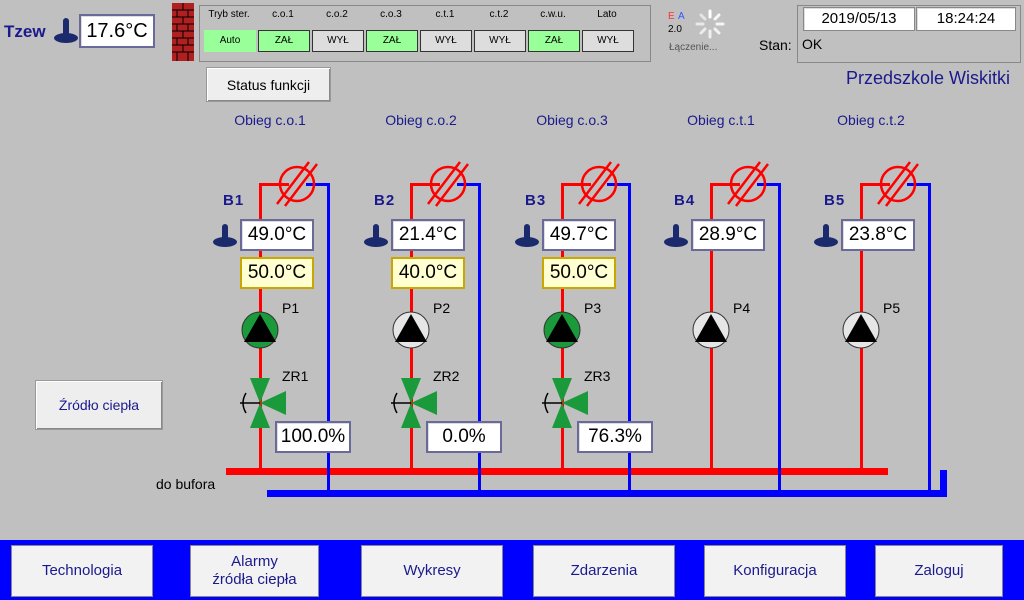 This screenshot has width=1024, height=600. I want to click on pump-label: P4, so click(742, 308).